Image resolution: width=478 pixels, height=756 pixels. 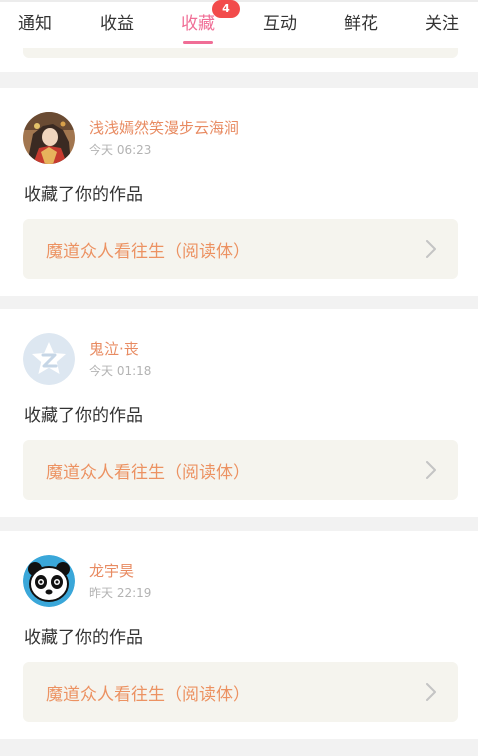 What do you see at coordinates (198, 27) in the screenshot?
I see `tab-favorites: 收藏` at bounding box center [198, 27].